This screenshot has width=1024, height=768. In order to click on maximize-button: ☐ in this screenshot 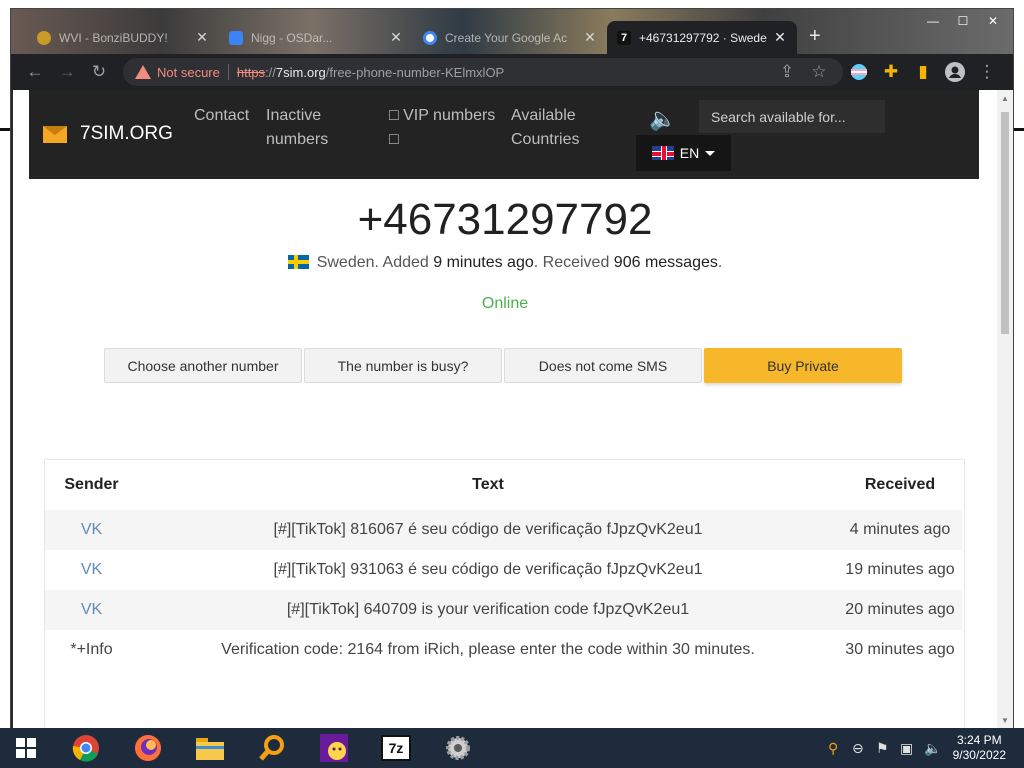, I will do `click(963, 21)`.